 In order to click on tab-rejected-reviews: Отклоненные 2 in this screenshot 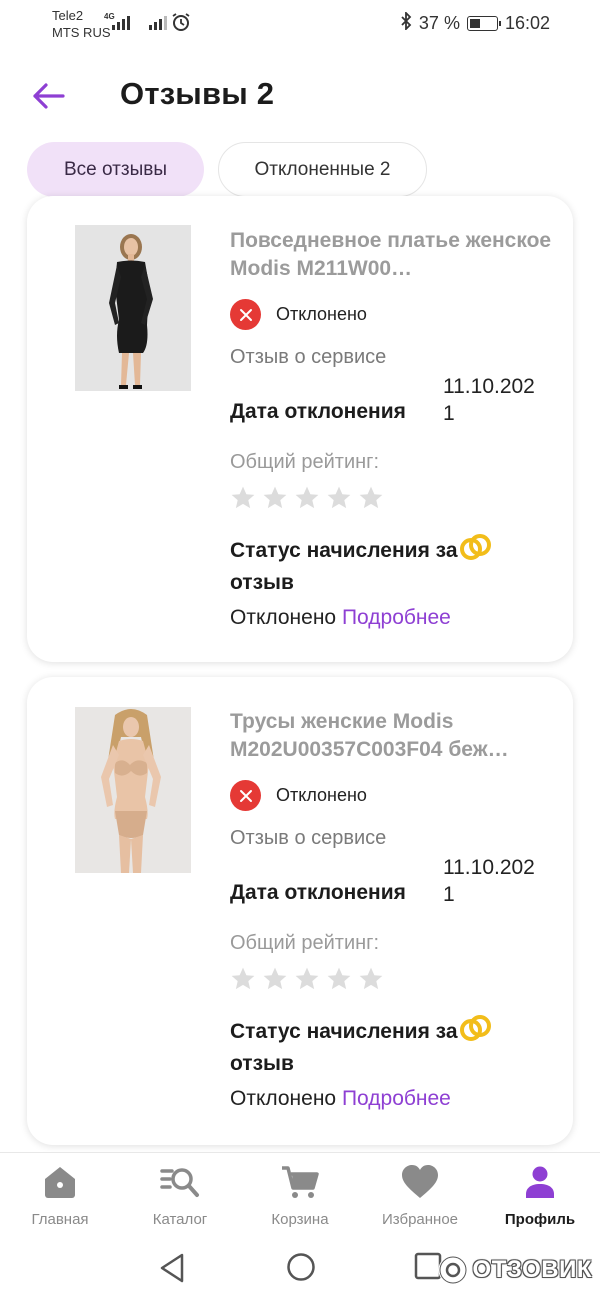, I will do `click(322, 169)`.